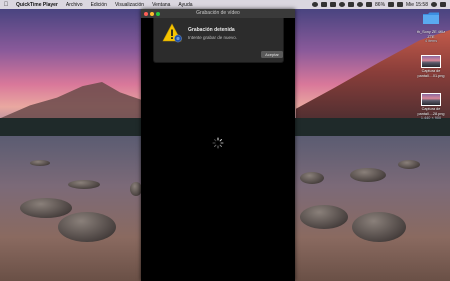 This screenshot has height=281, width=450. What do you see at coordinates (185, 5) in the screenshot?
I see `menu-ayuda: Ayuda` at bounding box center [185, 5].